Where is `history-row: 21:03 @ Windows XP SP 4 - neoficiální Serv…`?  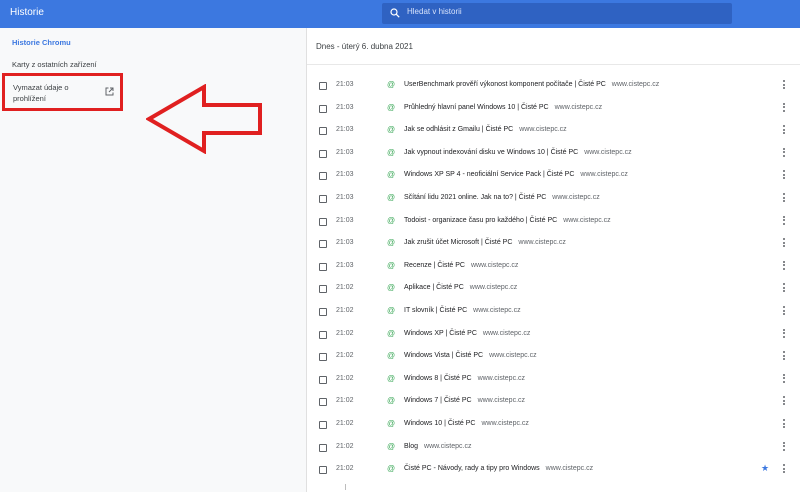 history-row: 21:03 @ Windows XP SP 4 - neoficiální Serv… is located at coordinates (553, 178).